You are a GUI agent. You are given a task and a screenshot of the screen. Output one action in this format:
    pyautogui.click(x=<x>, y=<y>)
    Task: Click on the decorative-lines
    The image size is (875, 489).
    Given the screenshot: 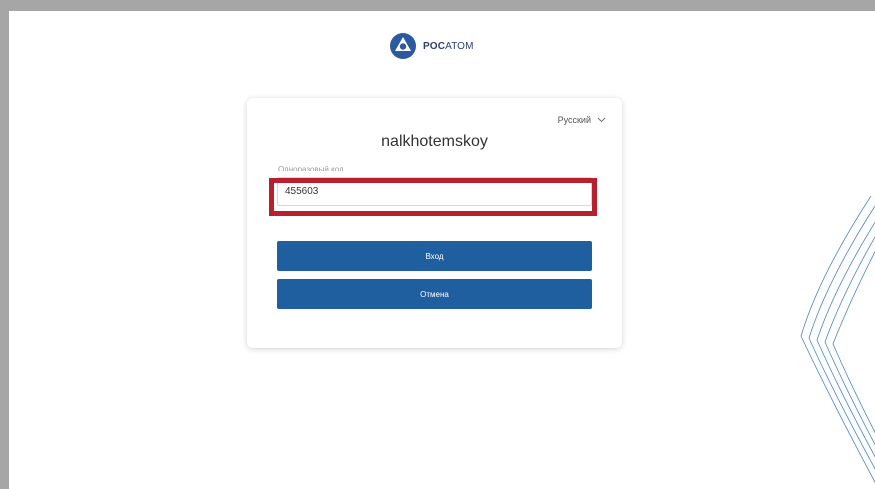 What is the action you would take?
    pyautogui.click(x=837, y=340)
    